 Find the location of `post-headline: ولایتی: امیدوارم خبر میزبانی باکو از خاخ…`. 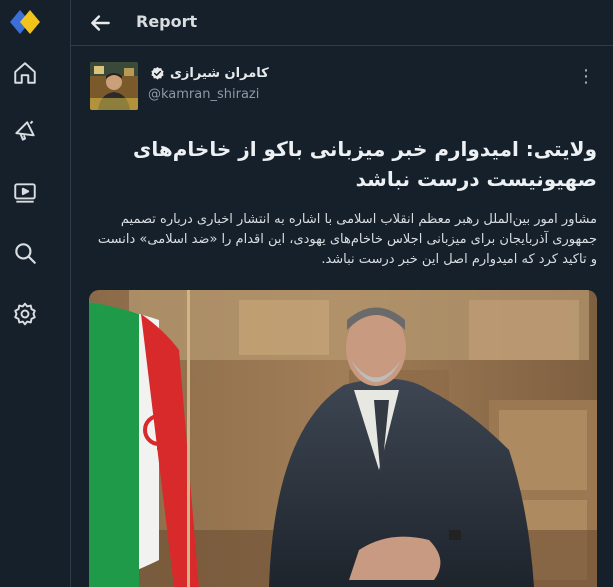

post-headline: ولایتی: امیدوارم خبر میزبانی باکو از خاخ… is located at coordinates (365, 164).